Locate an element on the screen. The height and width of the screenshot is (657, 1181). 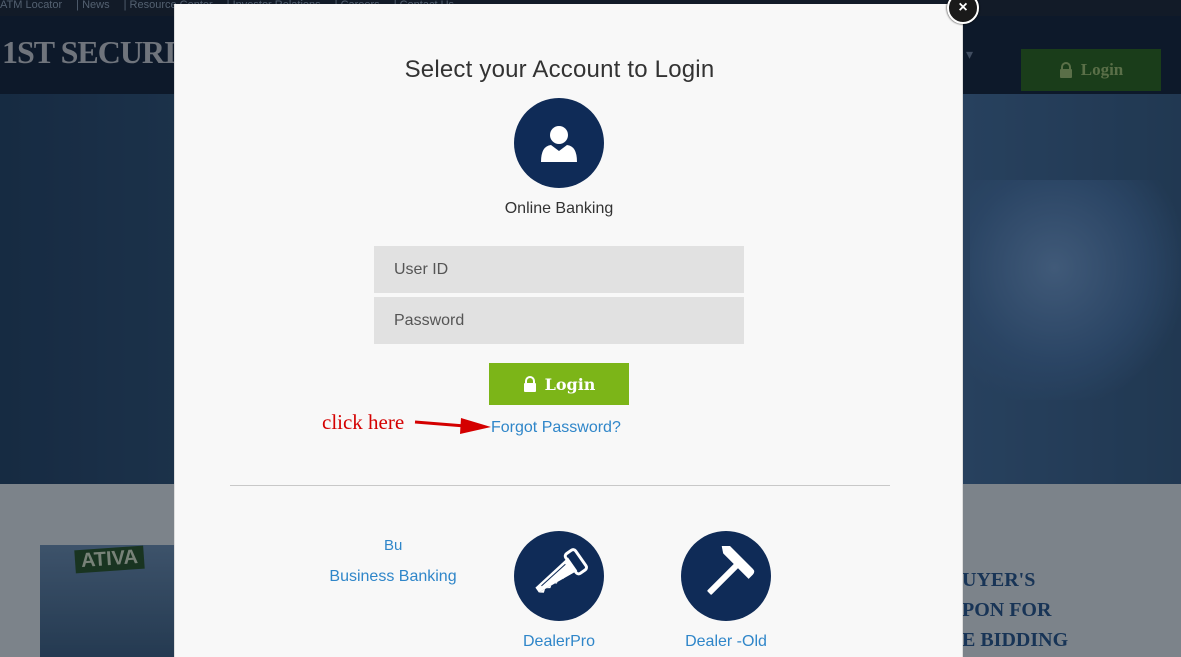
dealer-old-button is located at coordinates (726, 576).